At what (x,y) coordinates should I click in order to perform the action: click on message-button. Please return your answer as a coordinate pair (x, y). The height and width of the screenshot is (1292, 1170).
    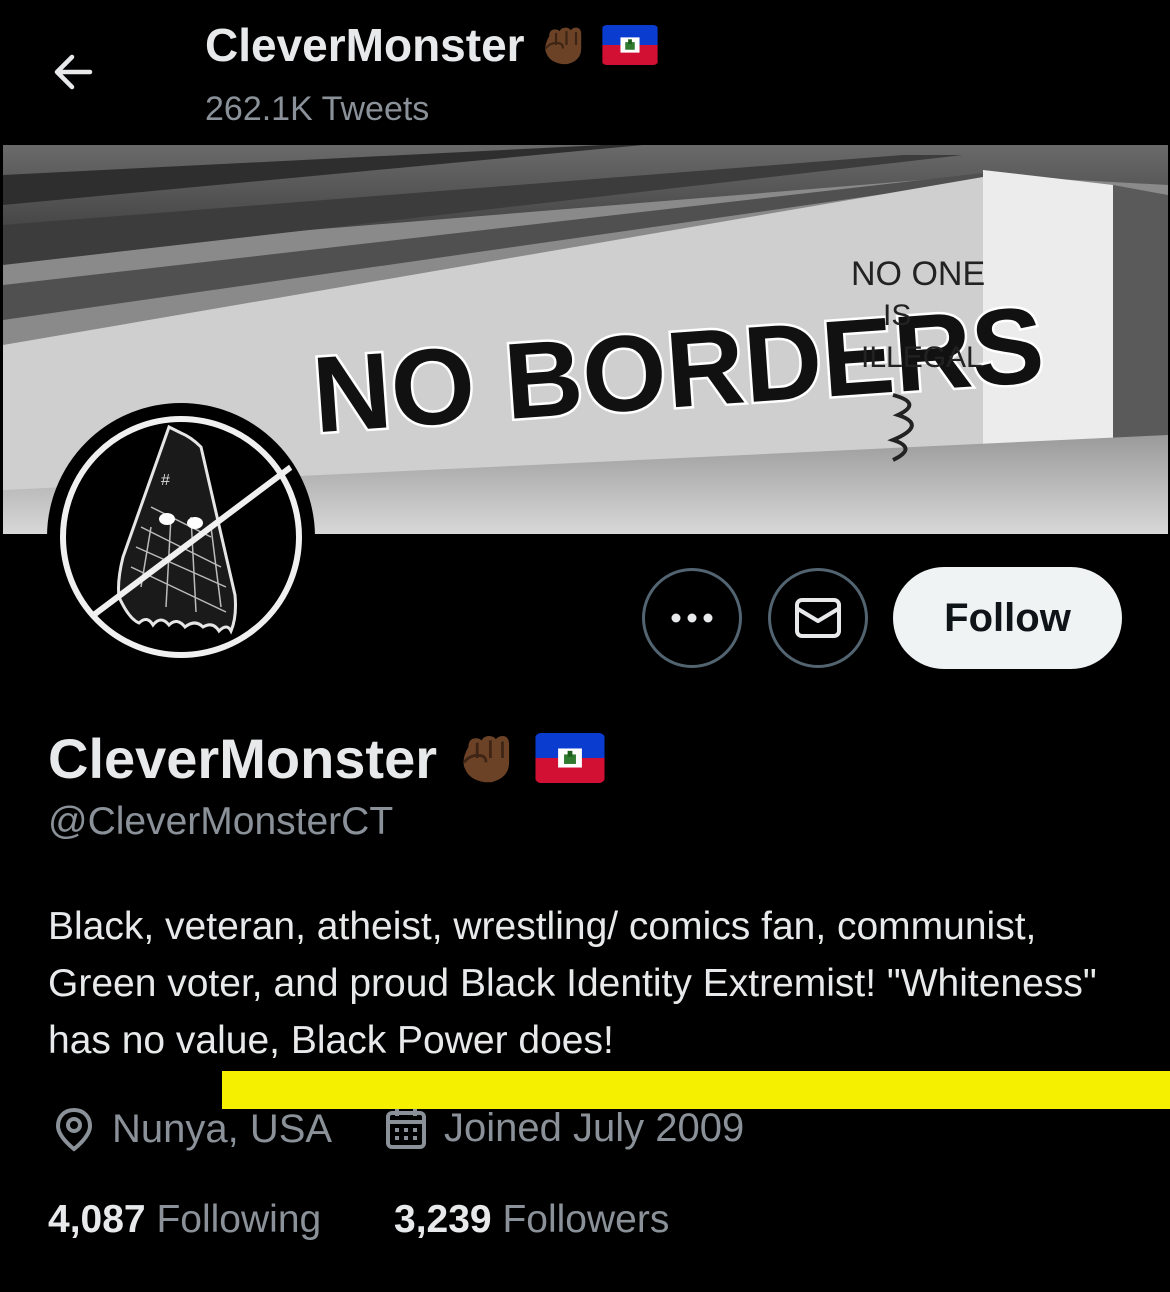
    Looking at the image, I should click on (818, 618).